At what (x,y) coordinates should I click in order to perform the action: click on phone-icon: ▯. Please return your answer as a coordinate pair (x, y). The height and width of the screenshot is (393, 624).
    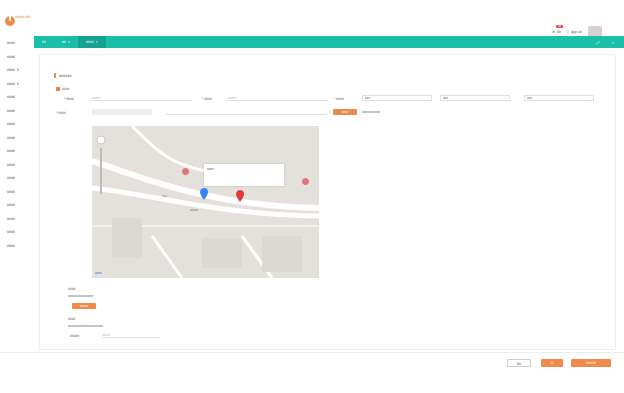
    Looking at the image, I should click on (567, 32).